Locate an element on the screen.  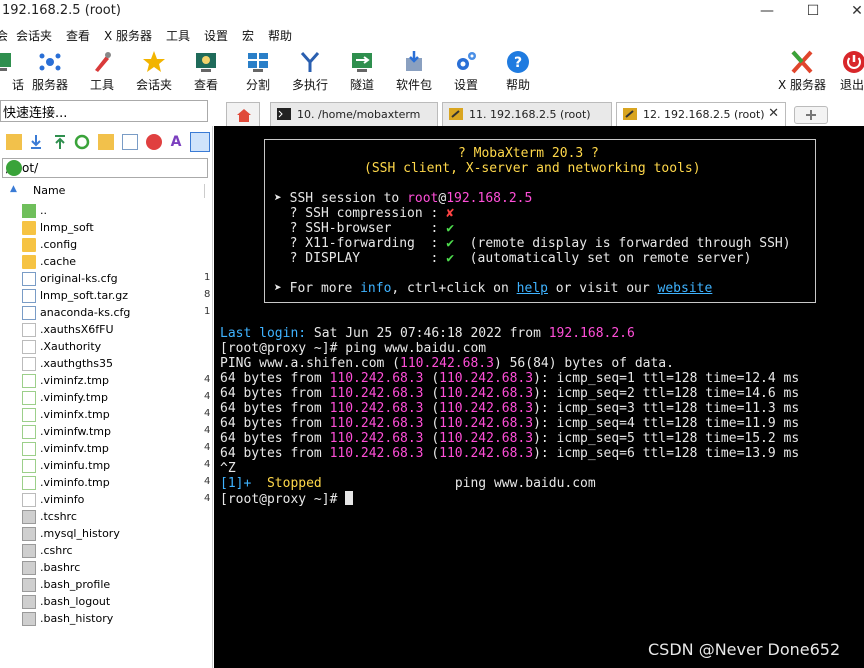
job-line: [1]+ Stopped ping www.baidu.com is located at coordinates (408, 483).